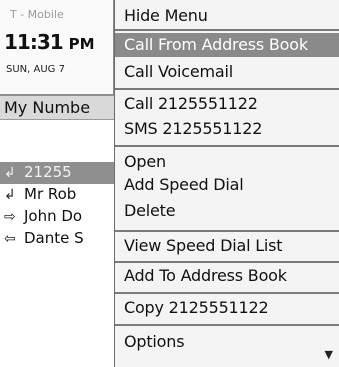 This screenshot has width=339, height=367. I want to click on menu-item-call-from-address-book: Call From Address Book, so click(227, 45).